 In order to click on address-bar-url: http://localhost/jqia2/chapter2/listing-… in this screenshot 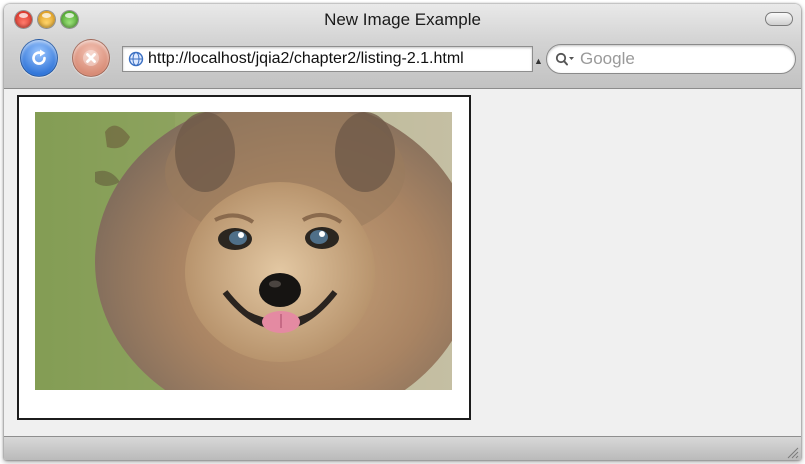, I will do `click(306, 58)`.